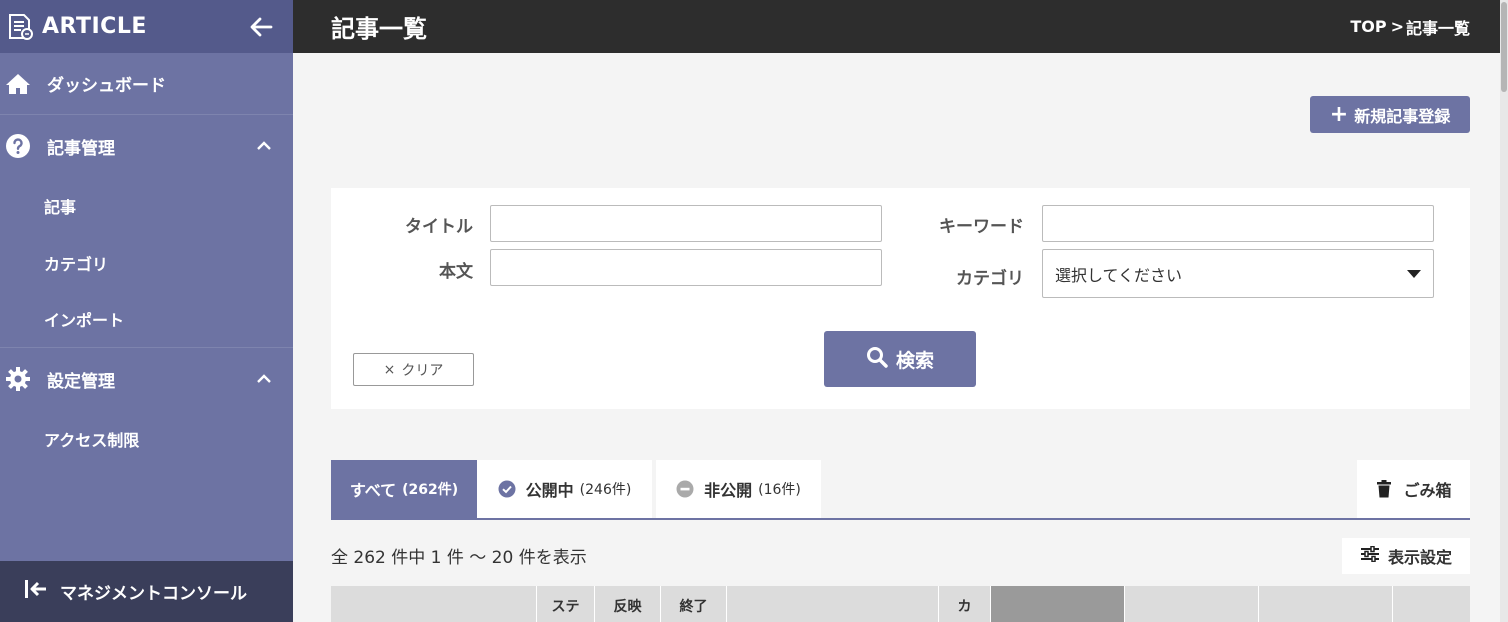 Image resolution: width=1508 pixels, height=622 pixels. I want to click on management-console-link: マネジメントコンソール, so click(146, 591).